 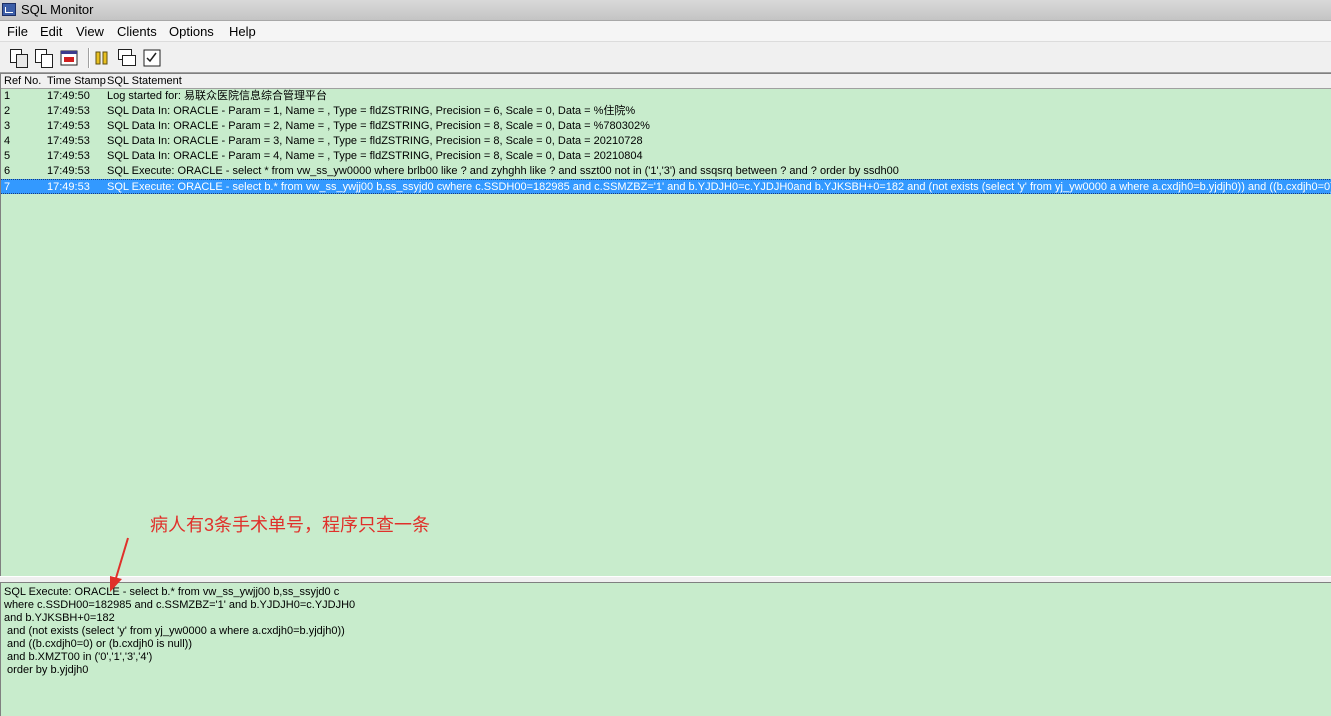 What do you see at coordinates (7, 156) in the screenshot?
I see `row-ref: 5` at bounding box center [7, 156].